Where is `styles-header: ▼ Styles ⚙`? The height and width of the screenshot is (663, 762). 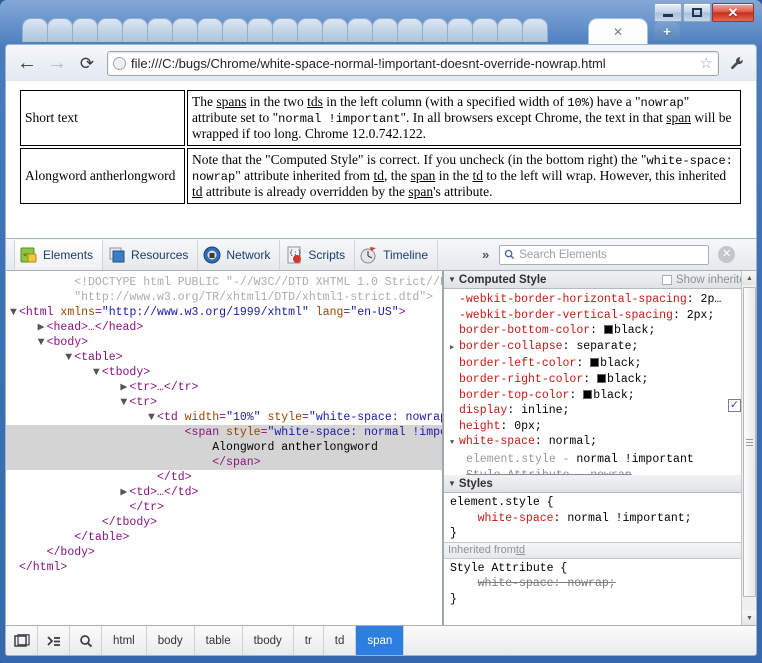
styles-header: ▼ Styles ⚙ is located at coordinates (600, 484).